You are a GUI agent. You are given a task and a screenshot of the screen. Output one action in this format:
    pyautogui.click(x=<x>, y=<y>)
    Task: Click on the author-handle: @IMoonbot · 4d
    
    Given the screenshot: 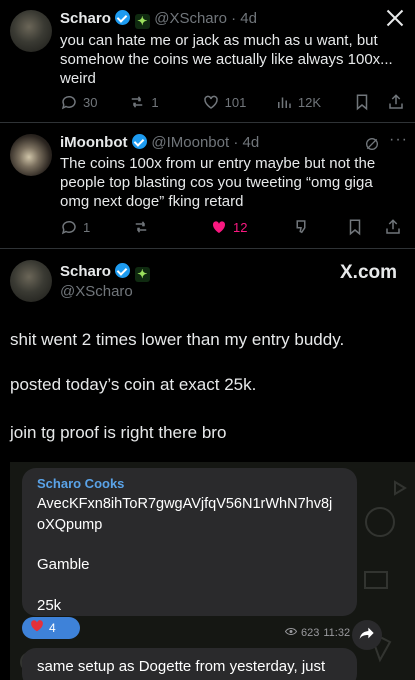 What is the action you would take?
    pyautogui.click(x=205, y=142)
    